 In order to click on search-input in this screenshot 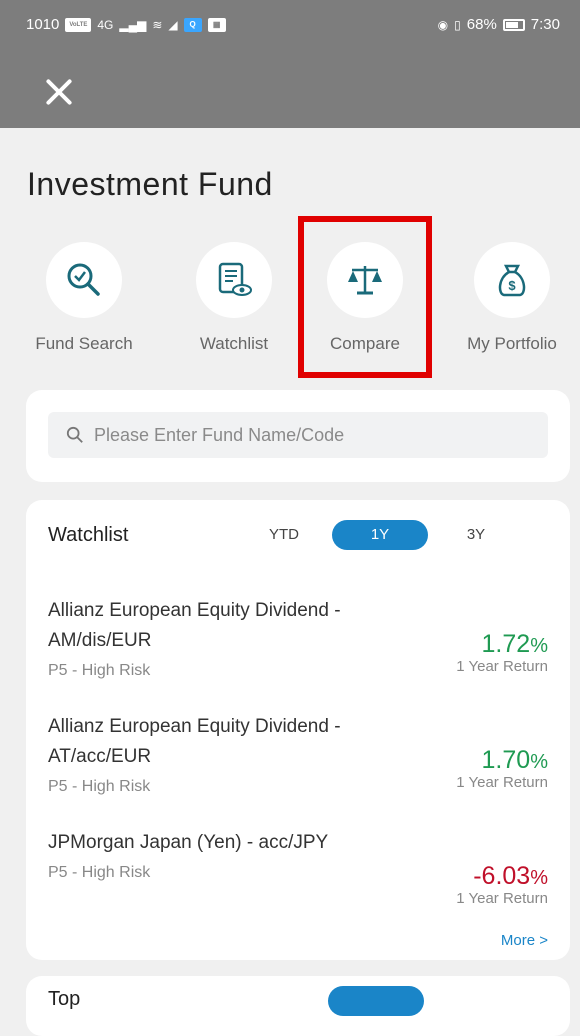, I will do `click(314, 435)`.